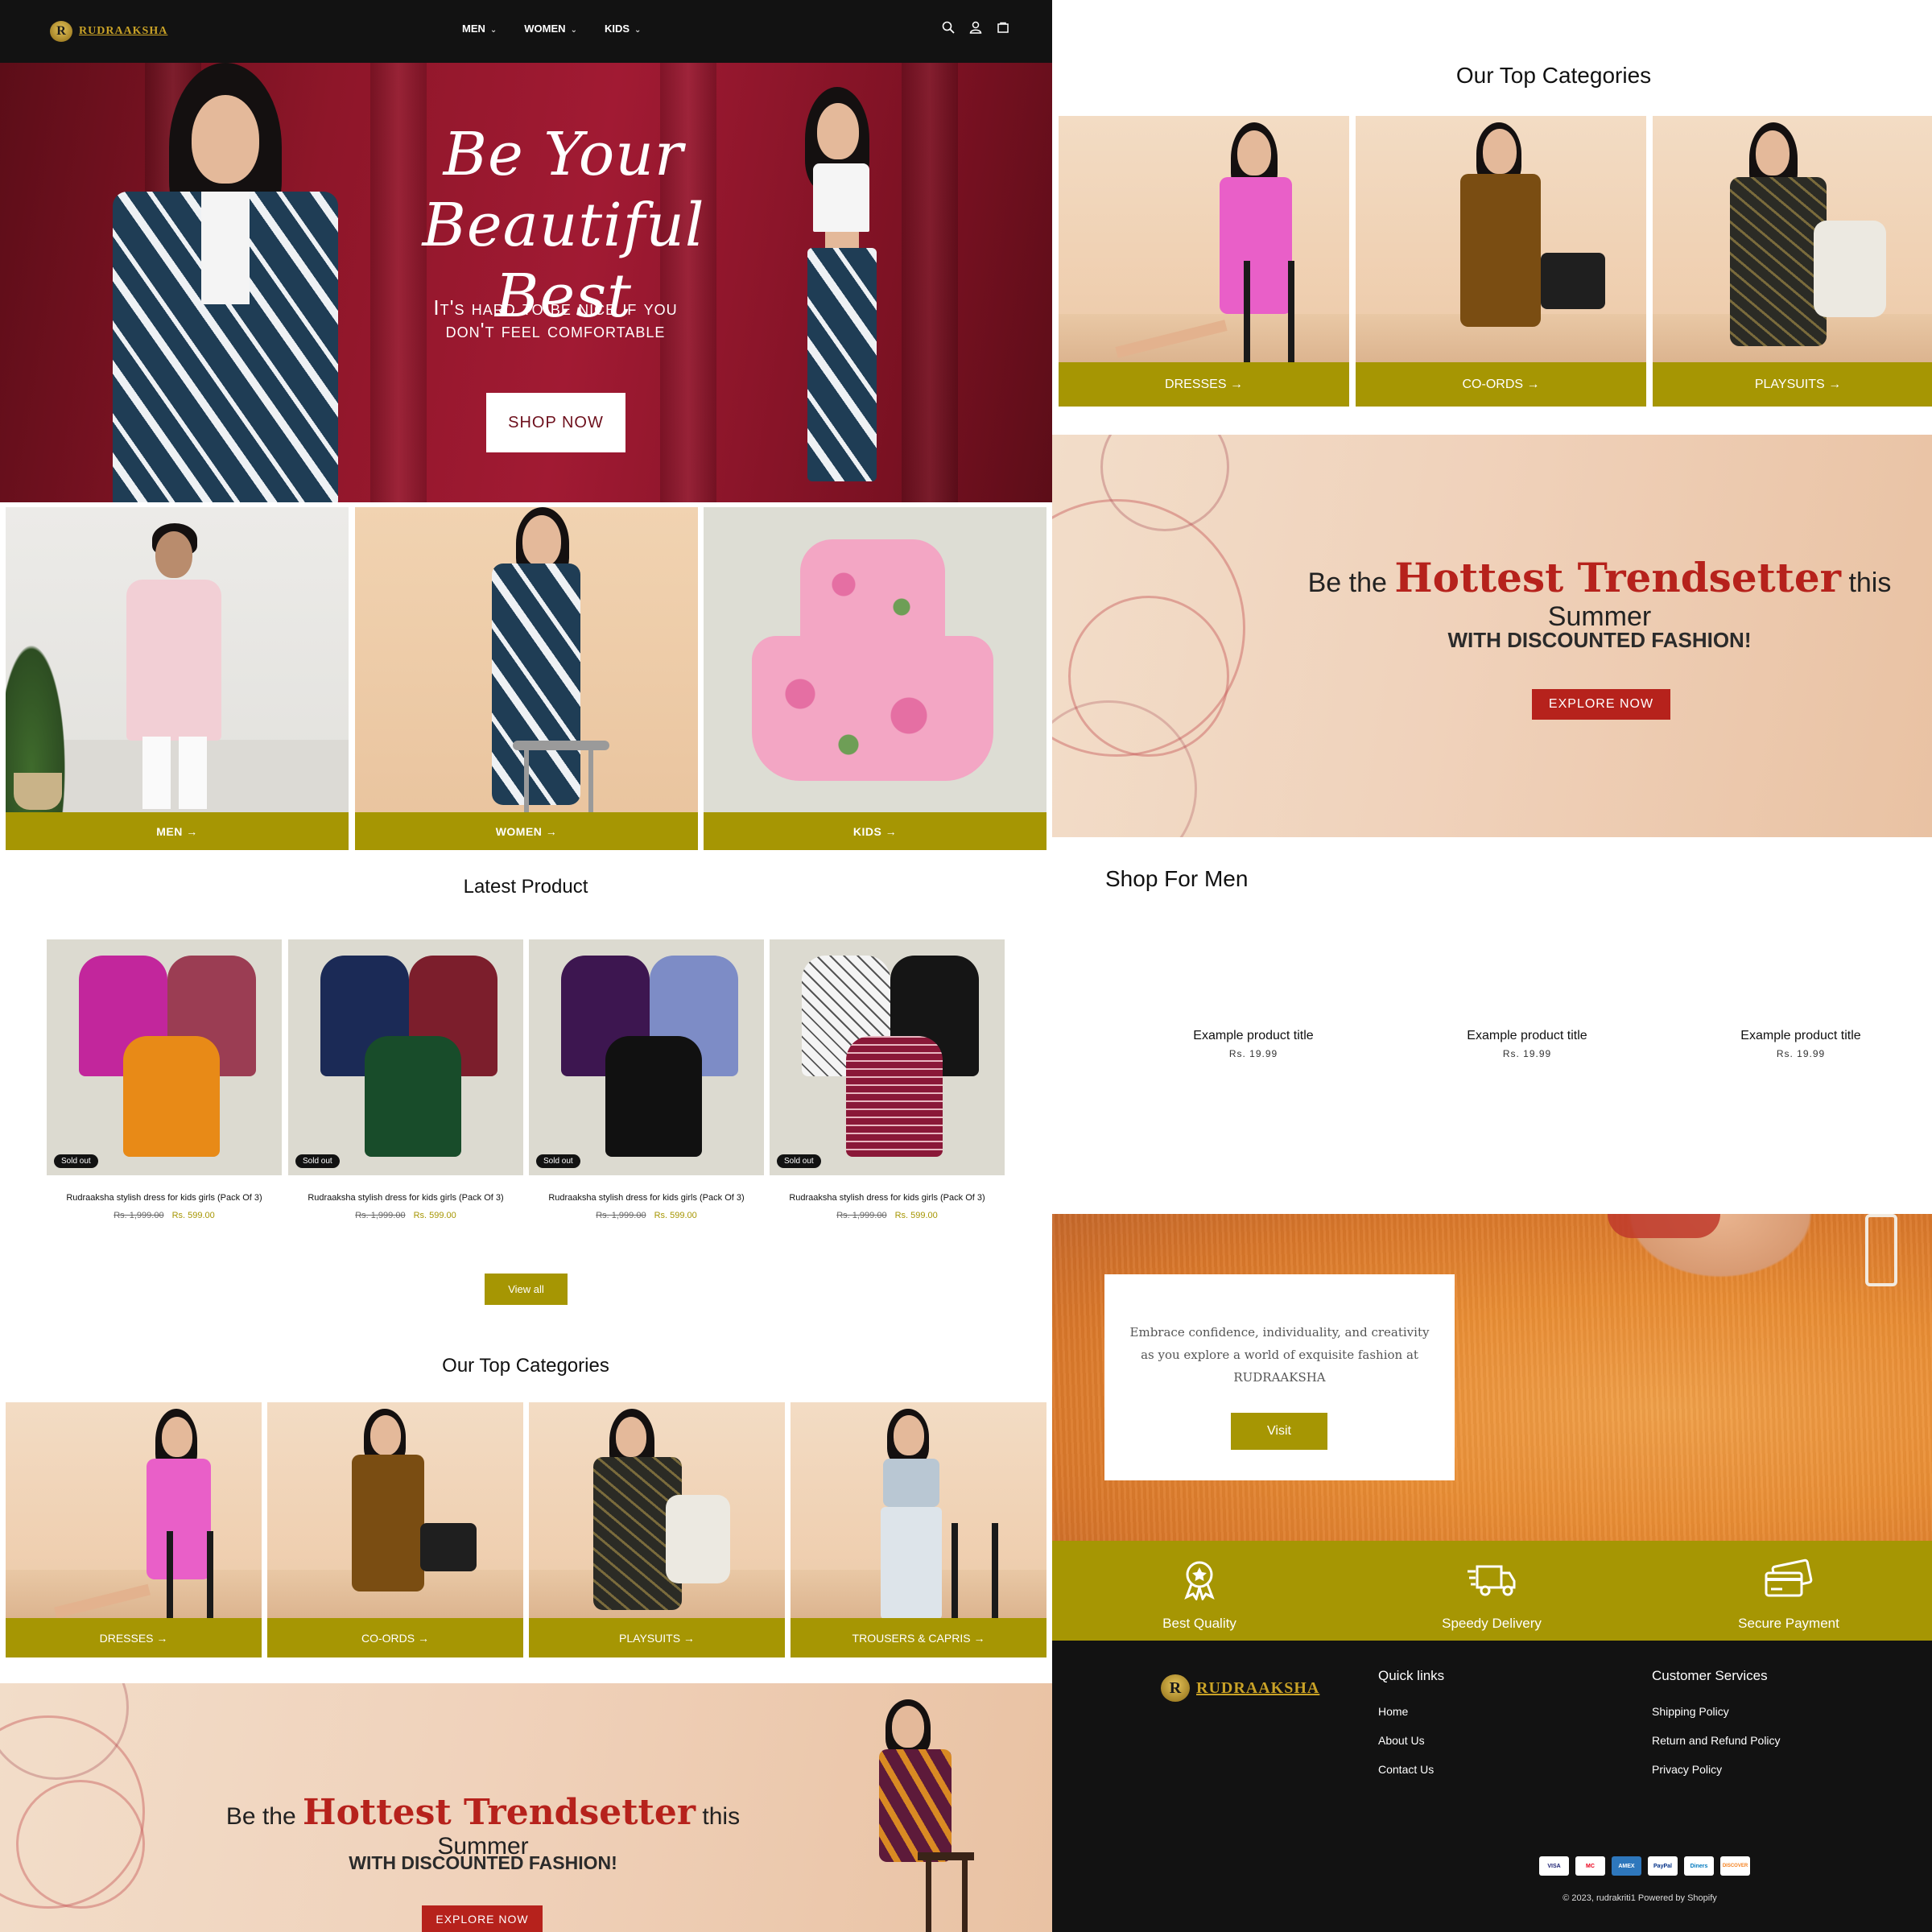  Describe the element at coordinates (555, 307) in the screenshot. I see `hero-subtitle-line1: It's hard to be nice if you` at that location.